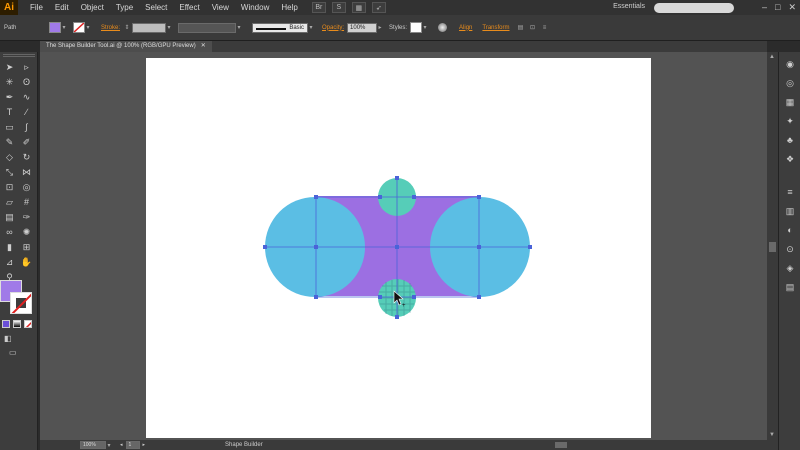 The height and width of the screenshot is (450, 800). Describe the element at coordinates (9, 82) in the screenshot. I see `magic-wand-icon: ✳` at that location.